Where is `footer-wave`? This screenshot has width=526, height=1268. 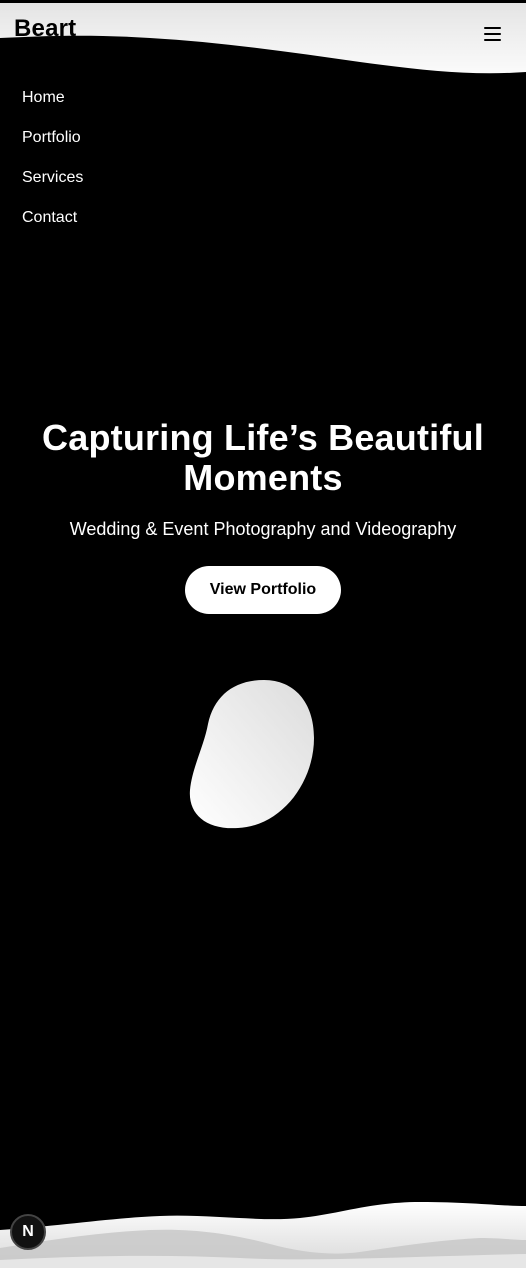
footer-wave is located at coordinates (263, 1235).